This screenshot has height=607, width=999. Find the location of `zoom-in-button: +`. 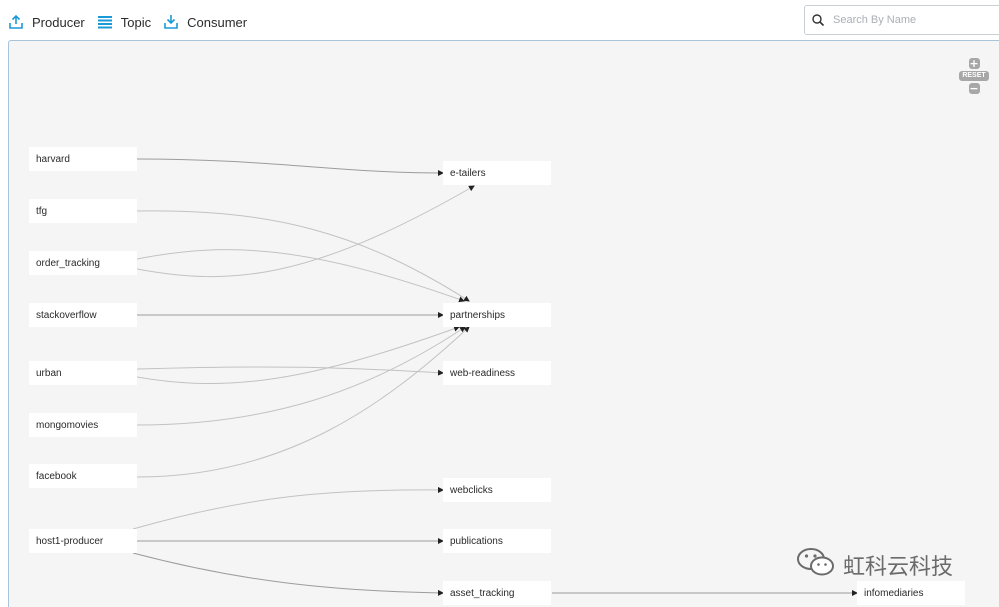

zoom-in-button: + is located at coordinates (974, 63).